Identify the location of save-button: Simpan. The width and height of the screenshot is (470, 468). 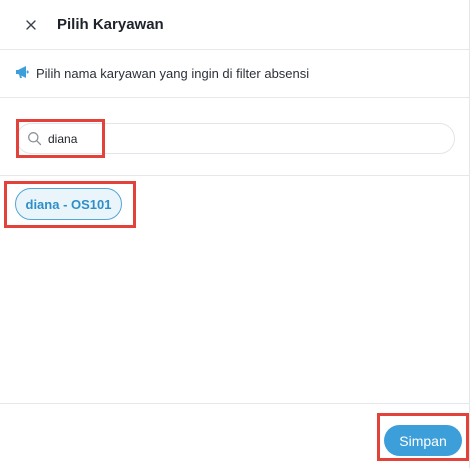
(423, 440).